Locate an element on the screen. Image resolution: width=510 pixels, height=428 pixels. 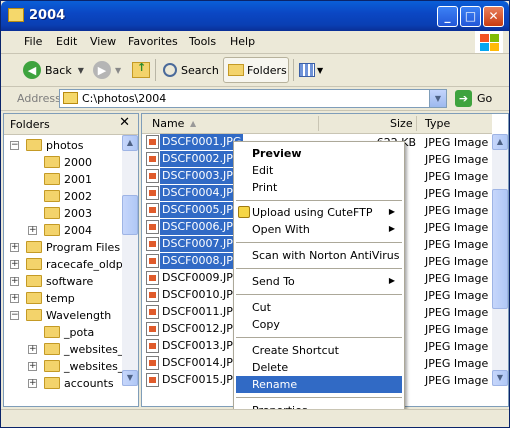
tree-item: 2003 is located at coordinates (62, 213).